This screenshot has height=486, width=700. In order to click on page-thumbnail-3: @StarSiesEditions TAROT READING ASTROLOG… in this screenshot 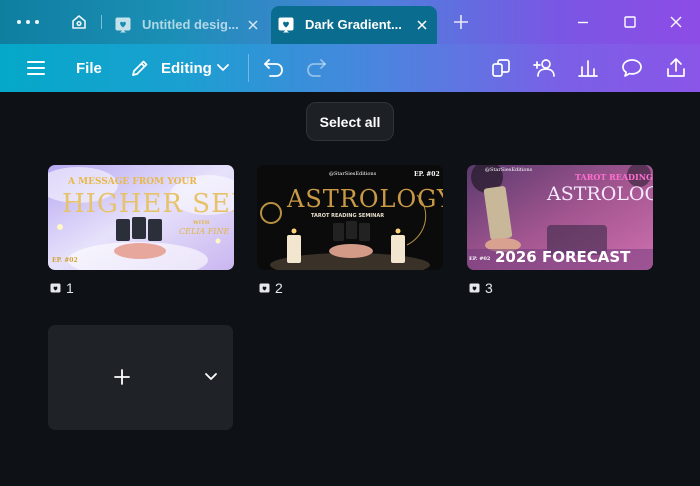, I will do `click(560, 217)`.